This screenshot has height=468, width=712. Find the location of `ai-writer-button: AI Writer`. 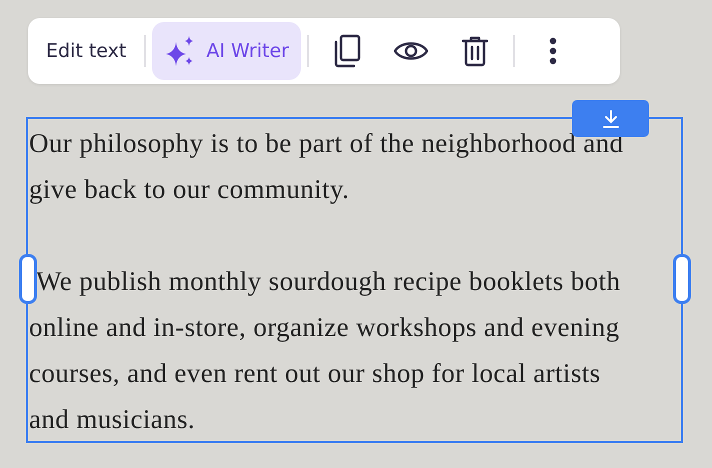

ai-writer-button: AI Writer is located at coordinates (226, 51).